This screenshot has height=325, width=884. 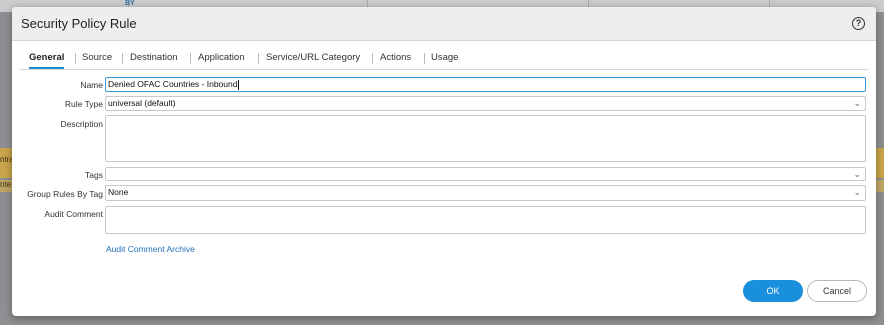 What do you see at coordinates (47, 60) in the screenshot?
I see `tab-general: General` at bounding box center [47, 60].